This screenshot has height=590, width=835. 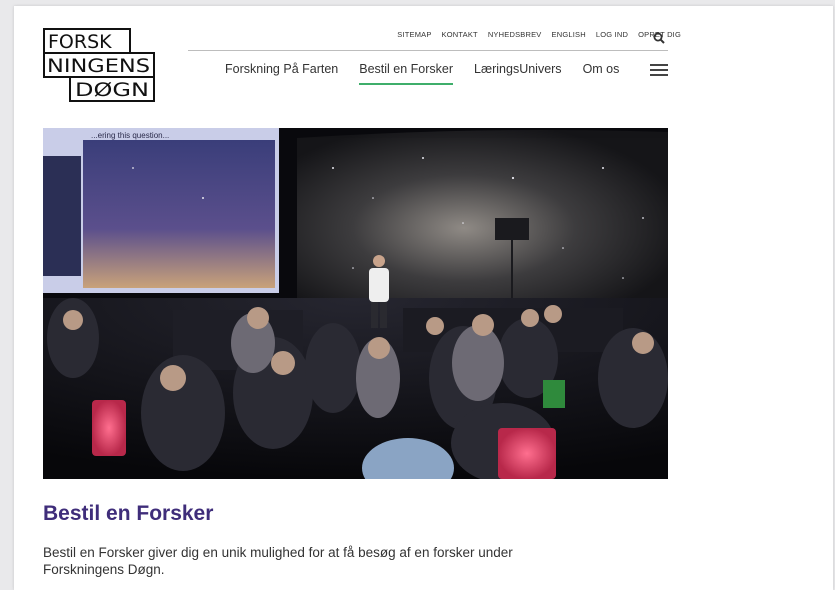 What do you see at coordinates (428, 50) in the screenshot?
I see `nav-divider` at bounding box center [428, 50].